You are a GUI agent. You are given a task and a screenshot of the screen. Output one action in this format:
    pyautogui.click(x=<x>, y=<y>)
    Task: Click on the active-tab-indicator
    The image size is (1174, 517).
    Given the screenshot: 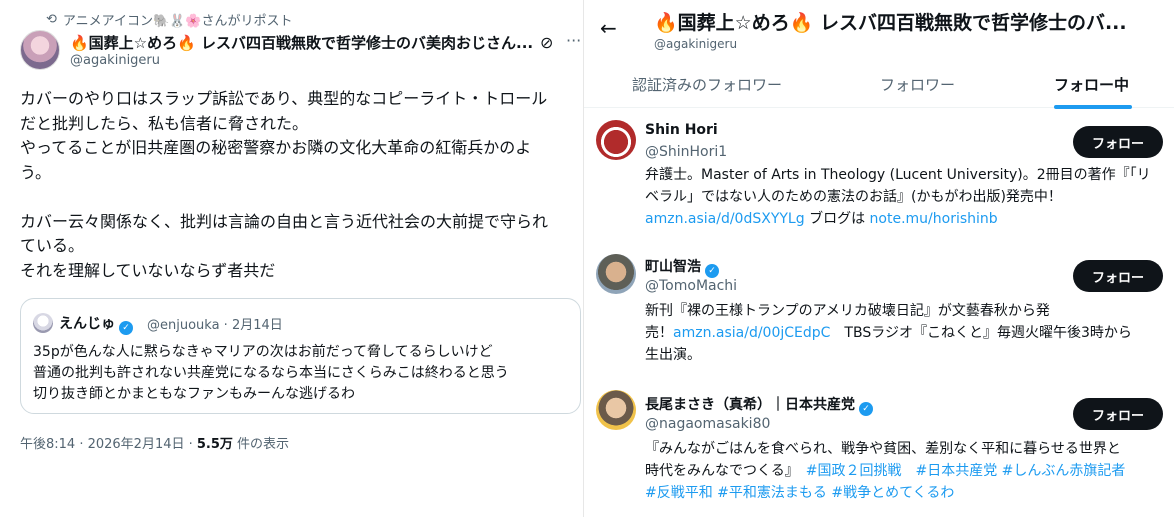 What is the action you would take?
    pyautogui.click(x=1093, y=107)
    